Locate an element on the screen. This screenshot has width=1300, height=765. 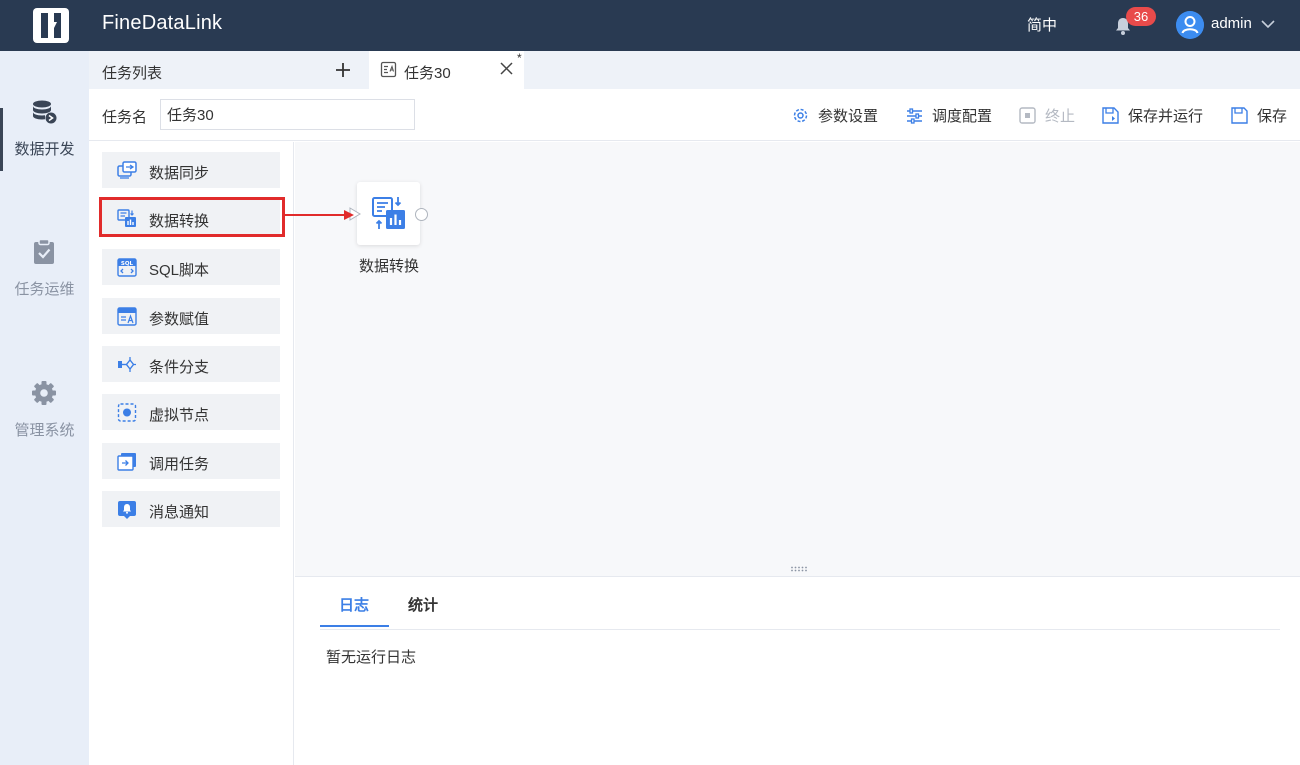
component-sql-script: SQL SQL脚本 is located at coordinates (191, 267).